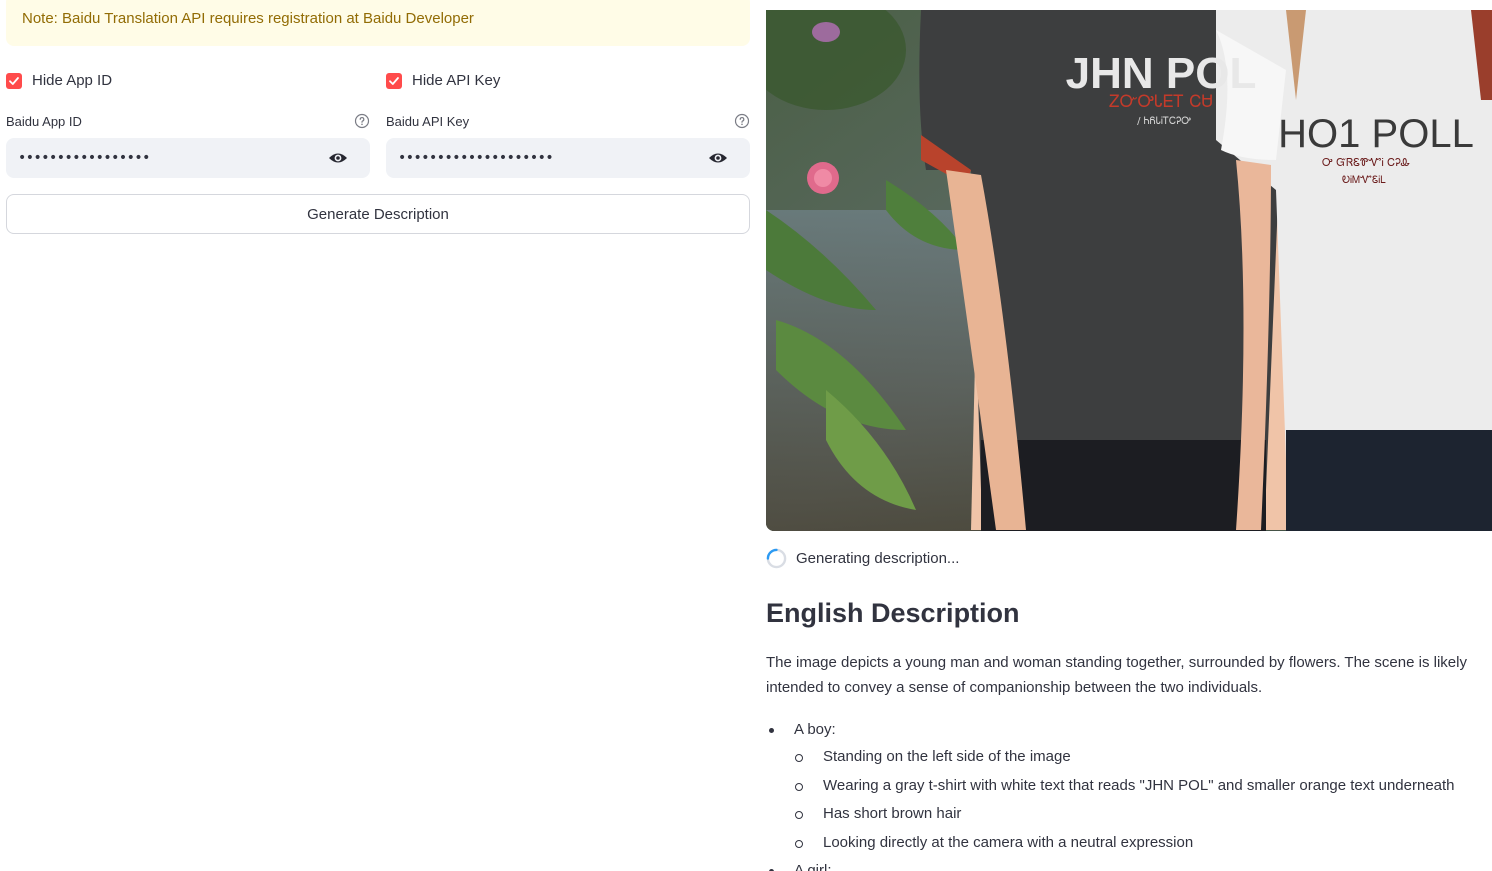 The height and width of the screenshot is (871, 1492). I want to click on generate-description-button: Generate Description, so click(378, 214).